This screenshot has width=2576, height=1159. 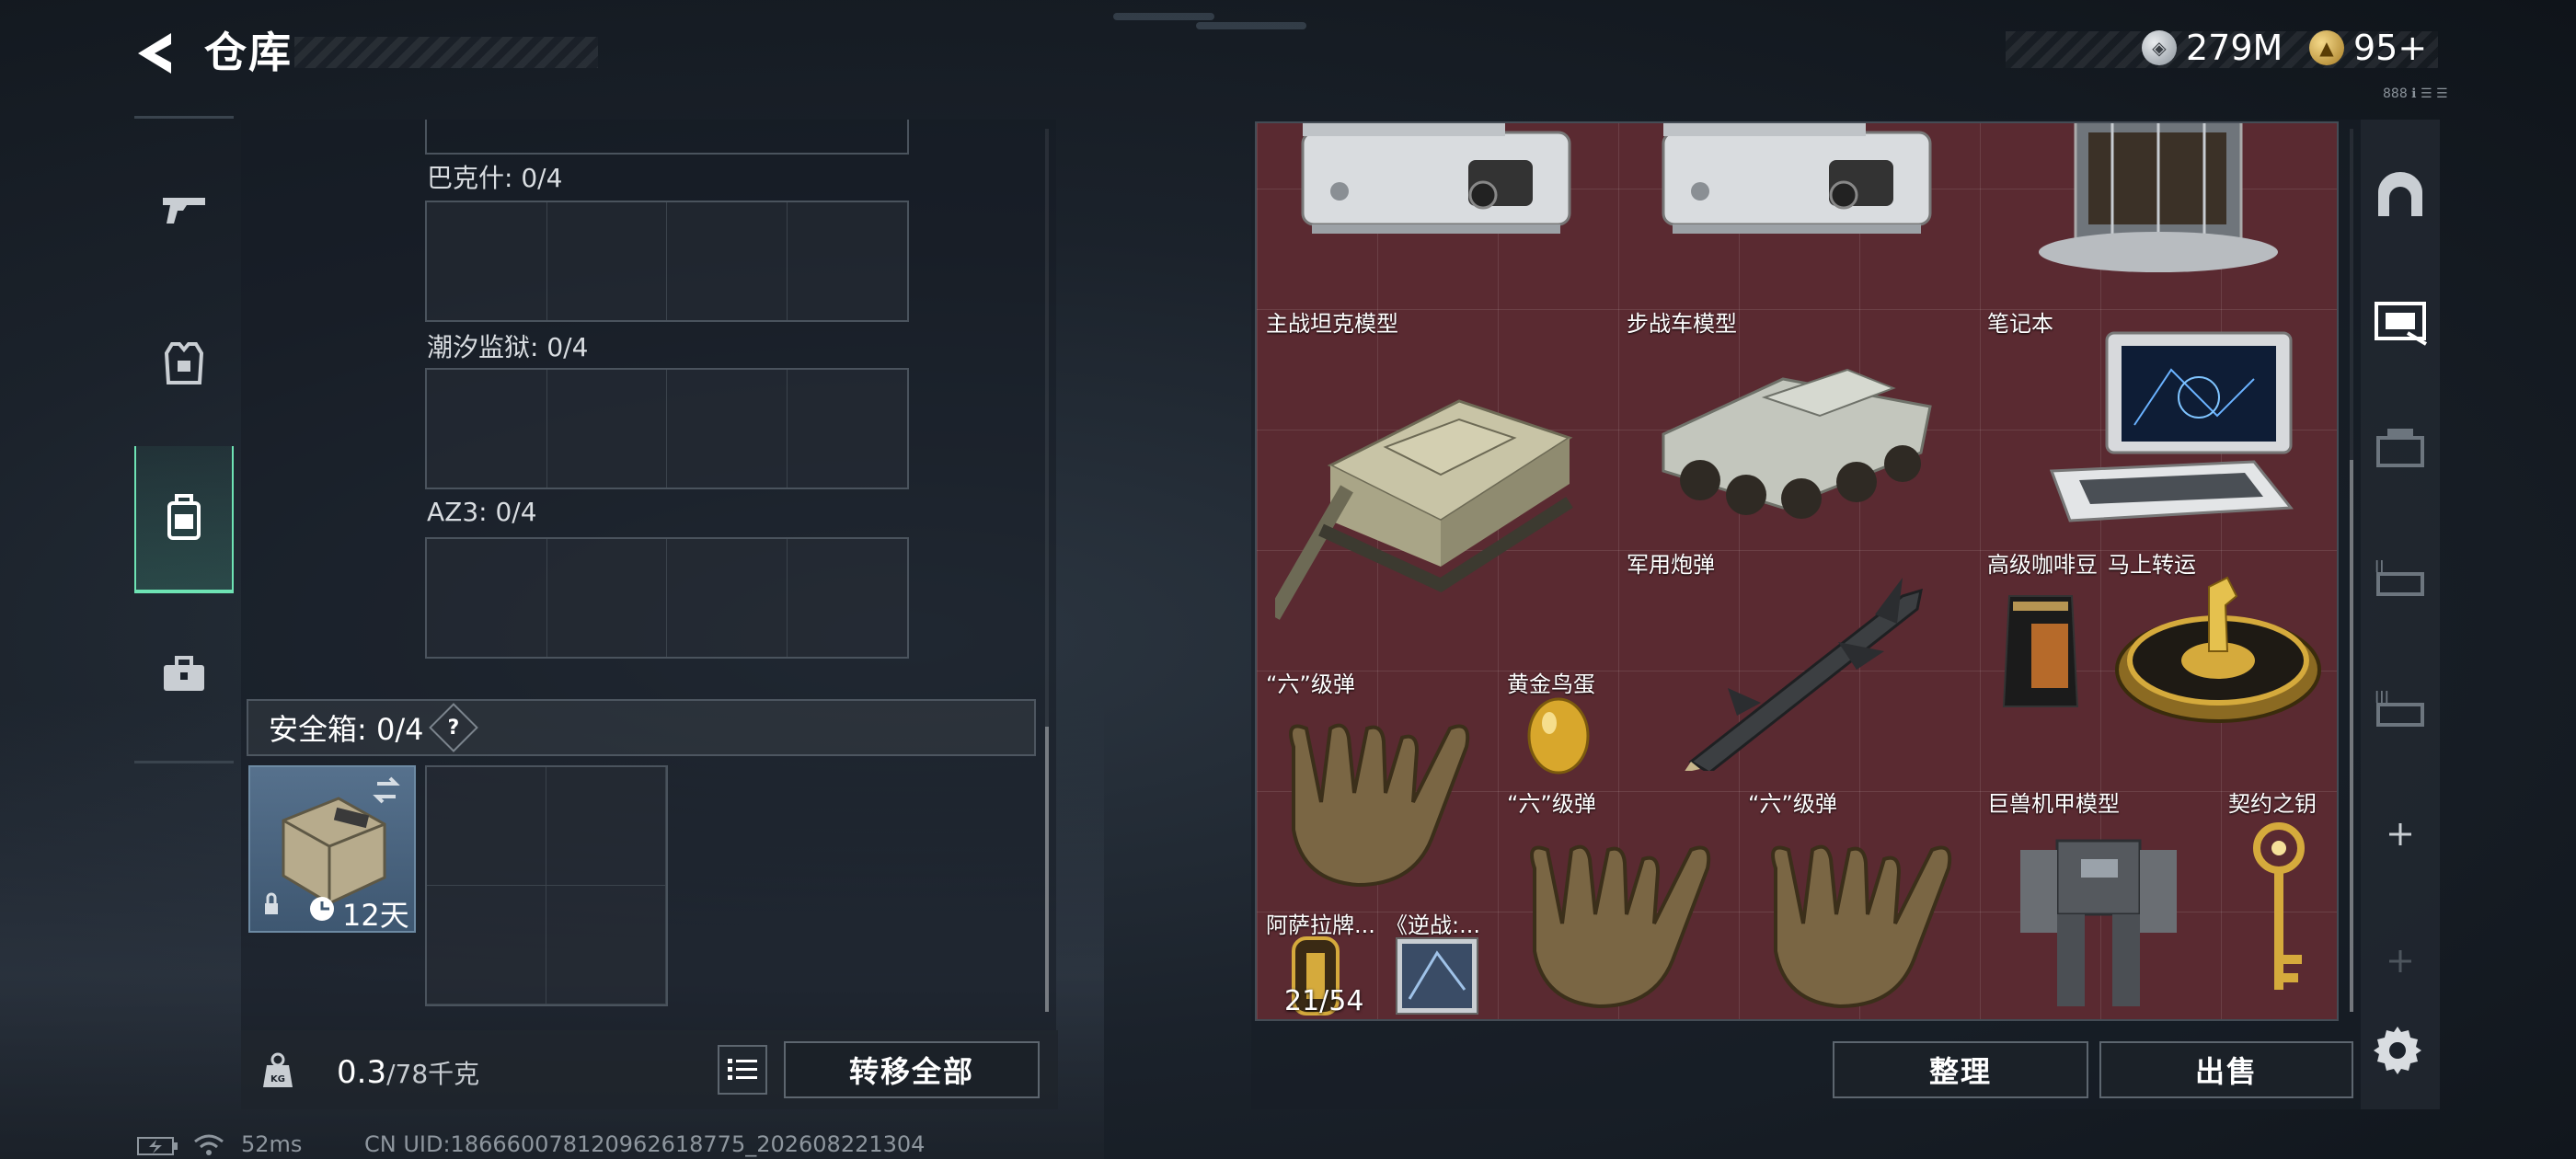 I want to click on weight-icon: KG, so click(x=278, y=1069).